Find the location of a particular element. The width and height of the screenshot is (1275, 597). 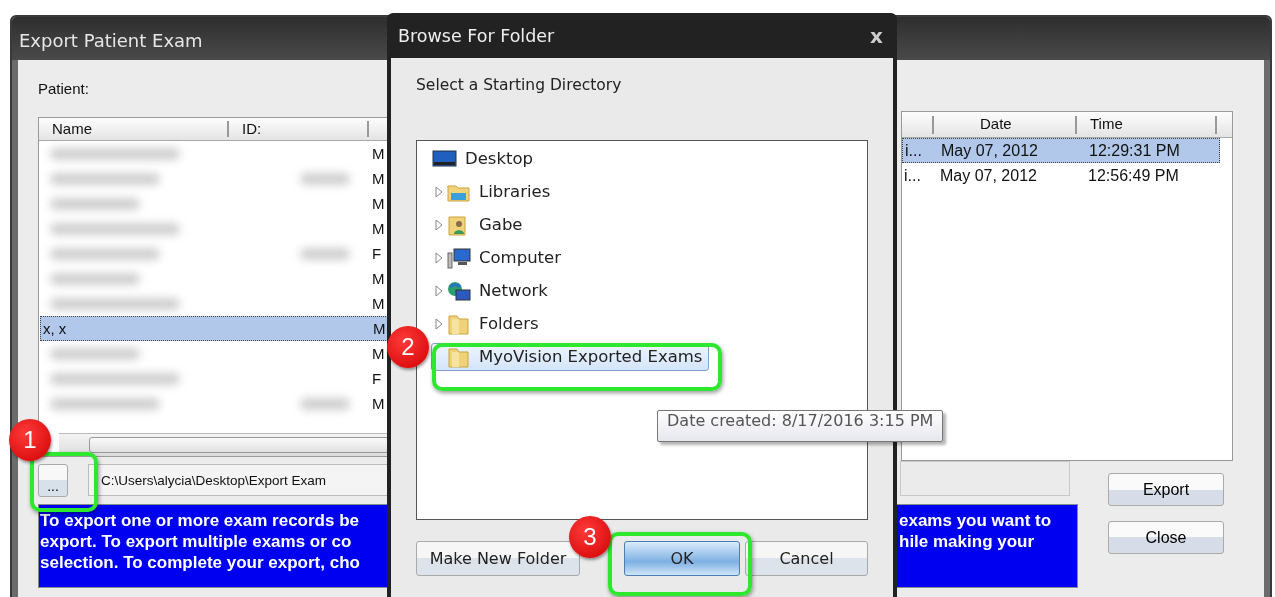

instructions-text: To export one or more exam records be export. To export multiple exams or co selection. To complete your export, cho is located at coordinates (200, 542).